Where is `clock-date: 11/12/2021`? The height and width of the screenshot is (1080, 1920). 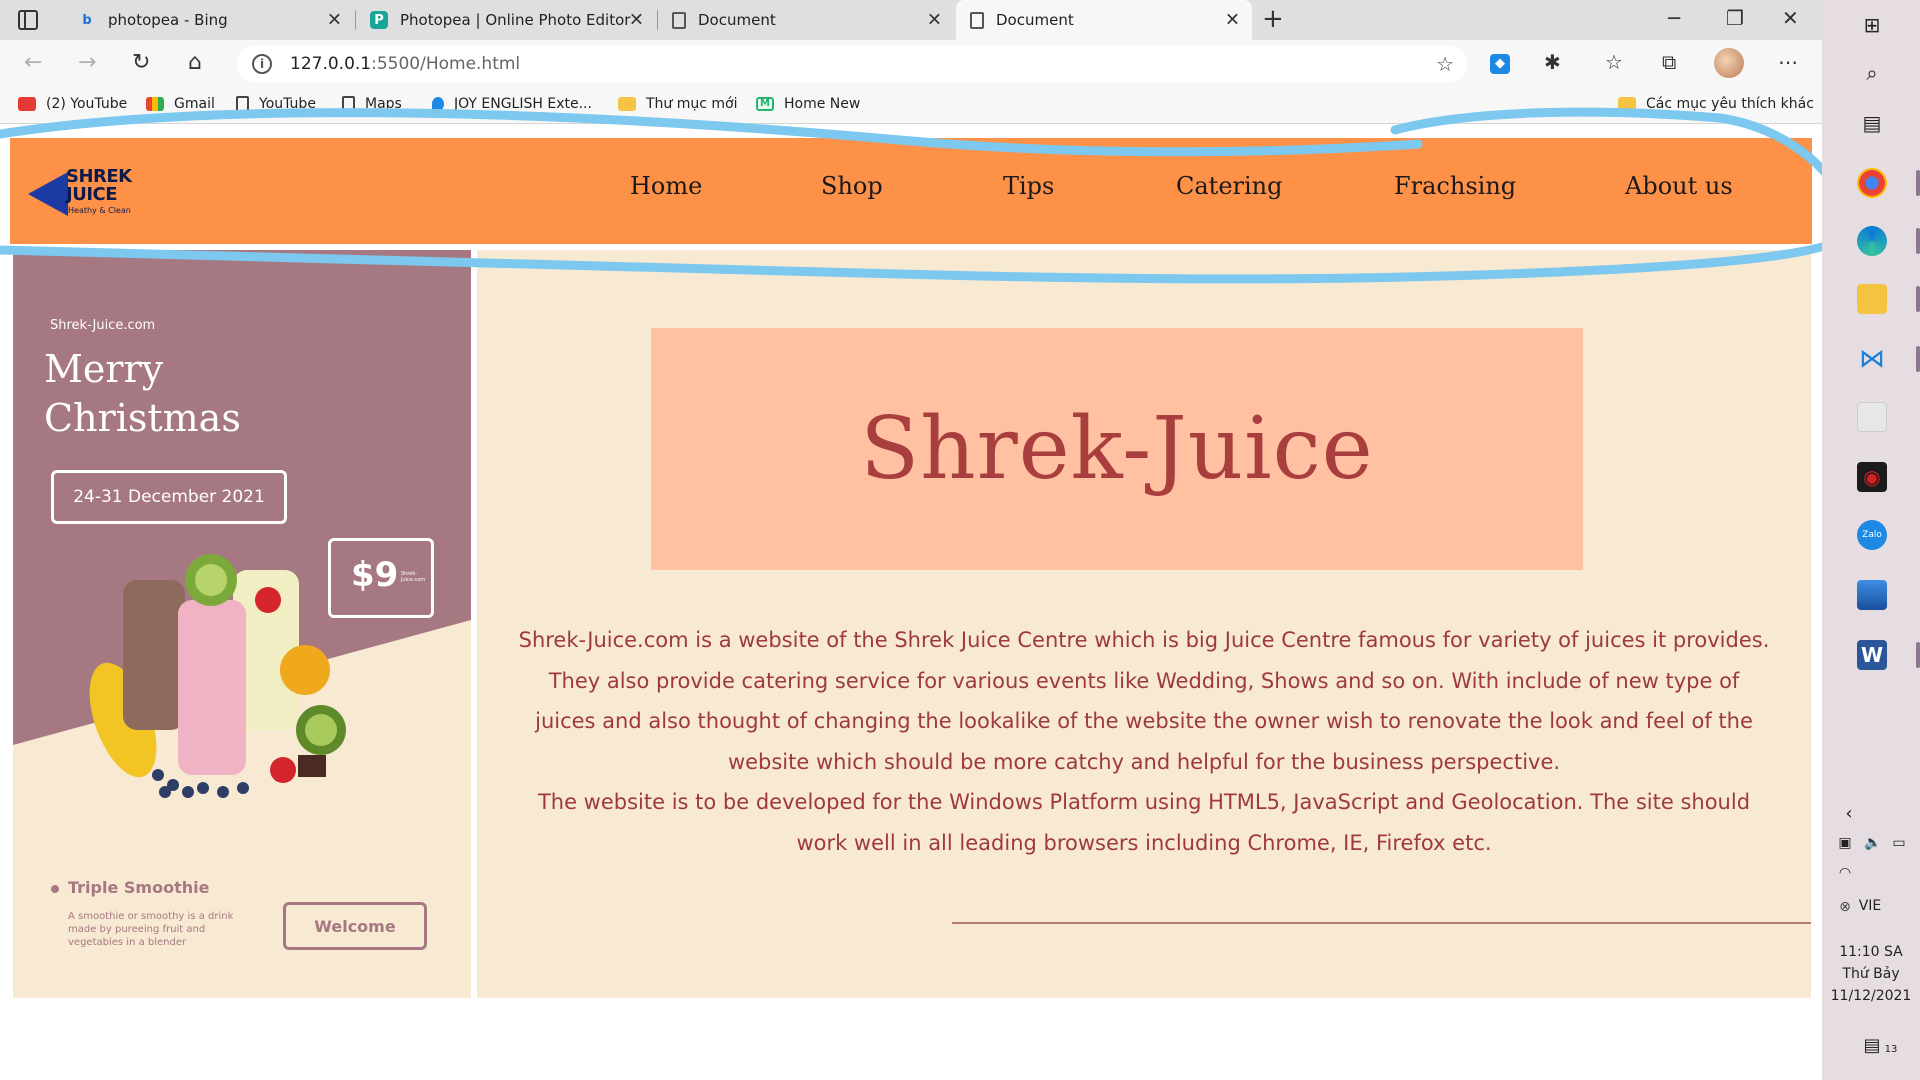 clock-date: 11/12/2021 is located at coordinates (1871, 996).